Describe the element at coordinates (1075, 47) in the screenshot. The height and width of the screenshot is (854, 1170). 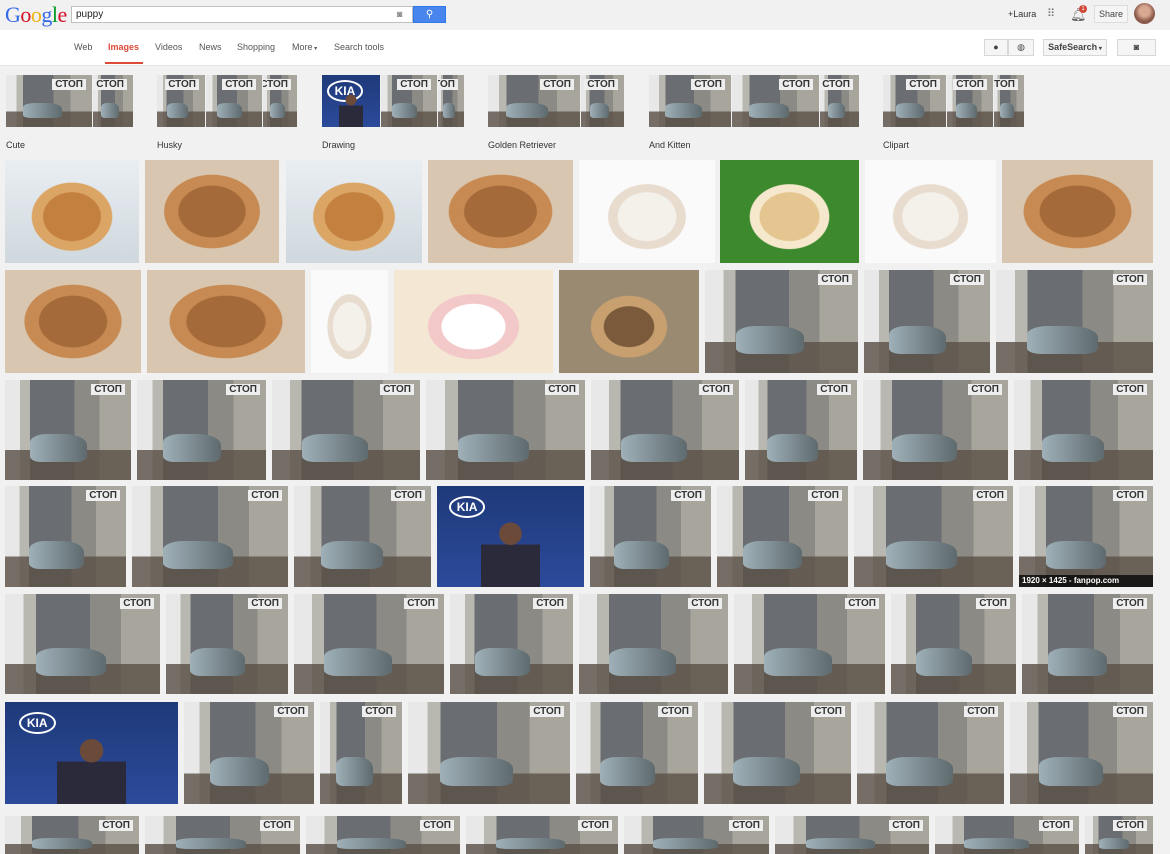
I see `safesearch-dropdown: SafeSearch ▾` at that location.